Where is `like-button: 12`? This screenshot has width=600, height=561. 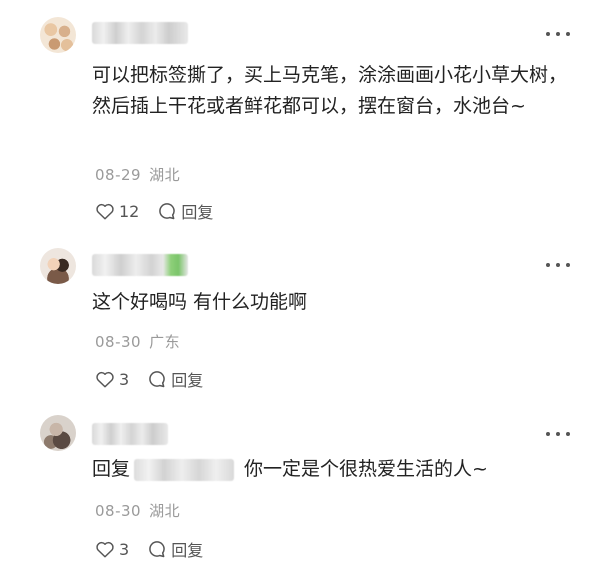
like-button: 12 is located at coordinates (117, 211).